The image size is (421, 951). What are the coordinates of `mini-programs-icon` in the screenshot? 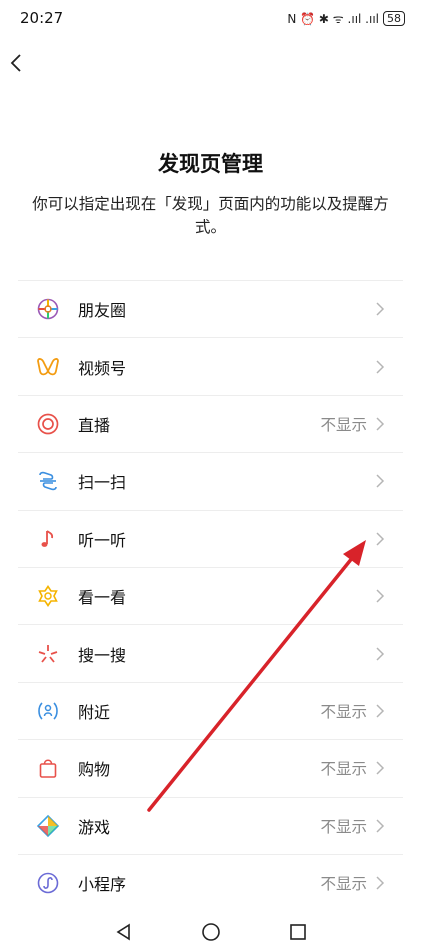 It's located at (48, 883).